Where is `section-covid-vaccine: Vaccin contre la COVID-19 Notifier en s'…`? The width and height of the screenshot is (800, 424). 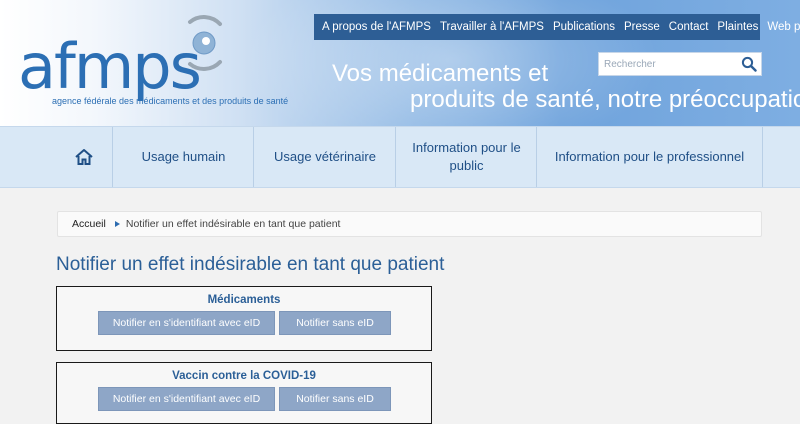
section-covid-vaccine: Vaccin contre la COVID-19 Notifier en s'… is located at coordinates (244, 393).